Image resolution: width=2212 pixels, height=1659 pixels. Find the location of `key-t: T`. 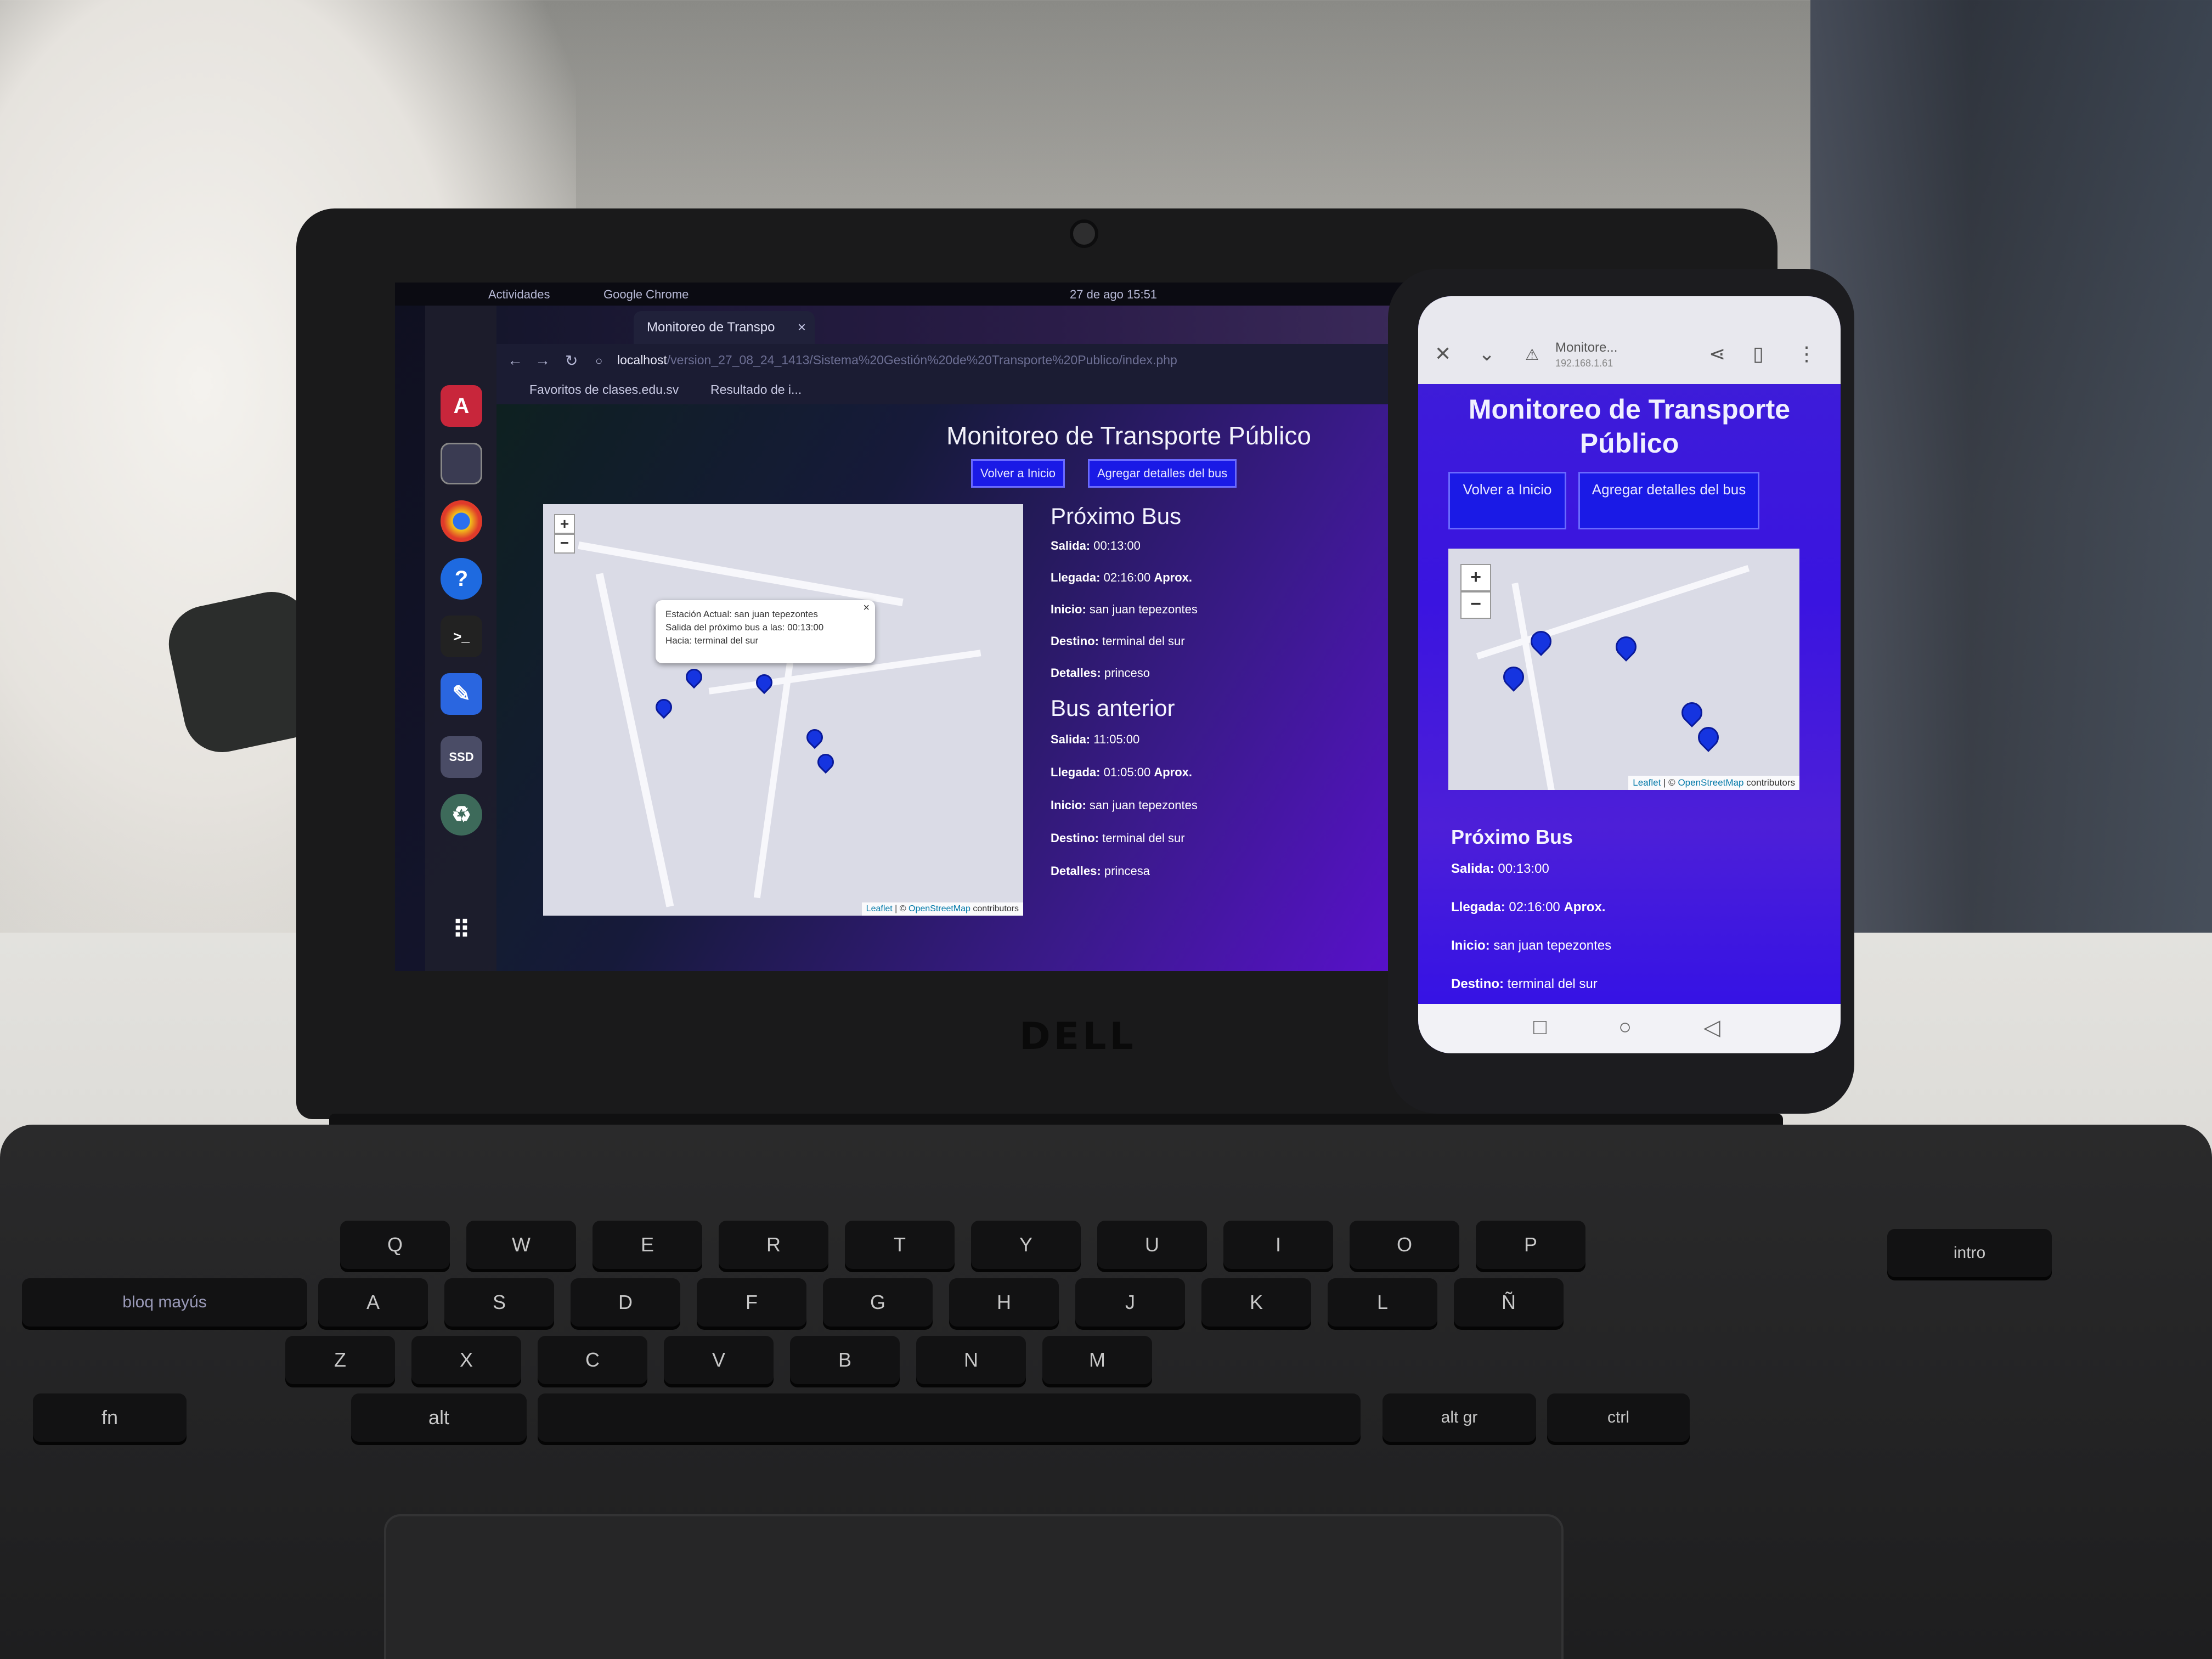

key-t: T is located at coordinates (900, 1245).